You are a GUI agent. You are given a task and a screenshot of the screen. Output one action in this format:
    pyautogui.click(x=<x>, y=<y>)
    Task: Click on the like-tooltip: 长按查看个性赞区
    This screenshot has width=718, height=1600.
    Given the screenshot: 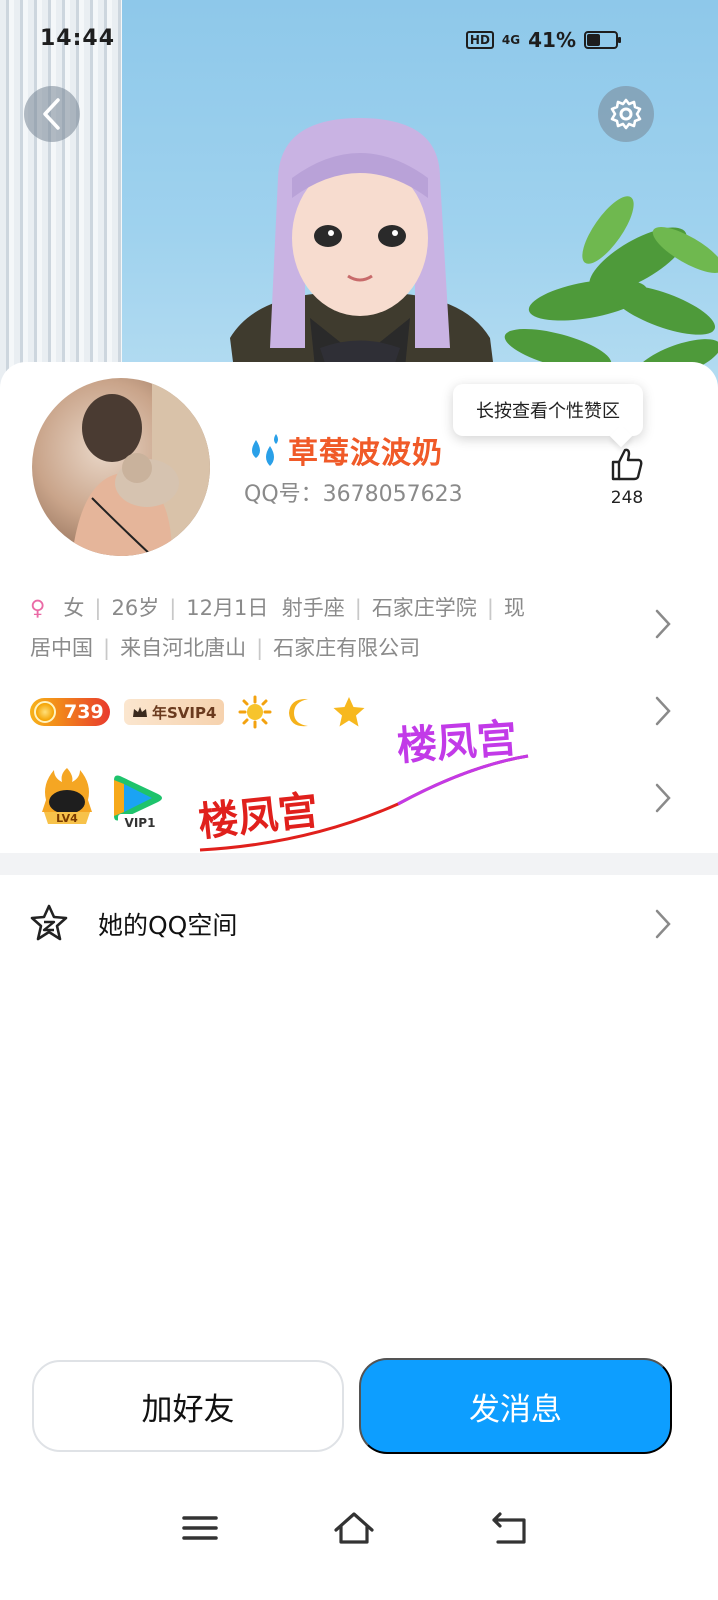 What is the action you would take?
    pyautogui.click(x=548, y=410)
    